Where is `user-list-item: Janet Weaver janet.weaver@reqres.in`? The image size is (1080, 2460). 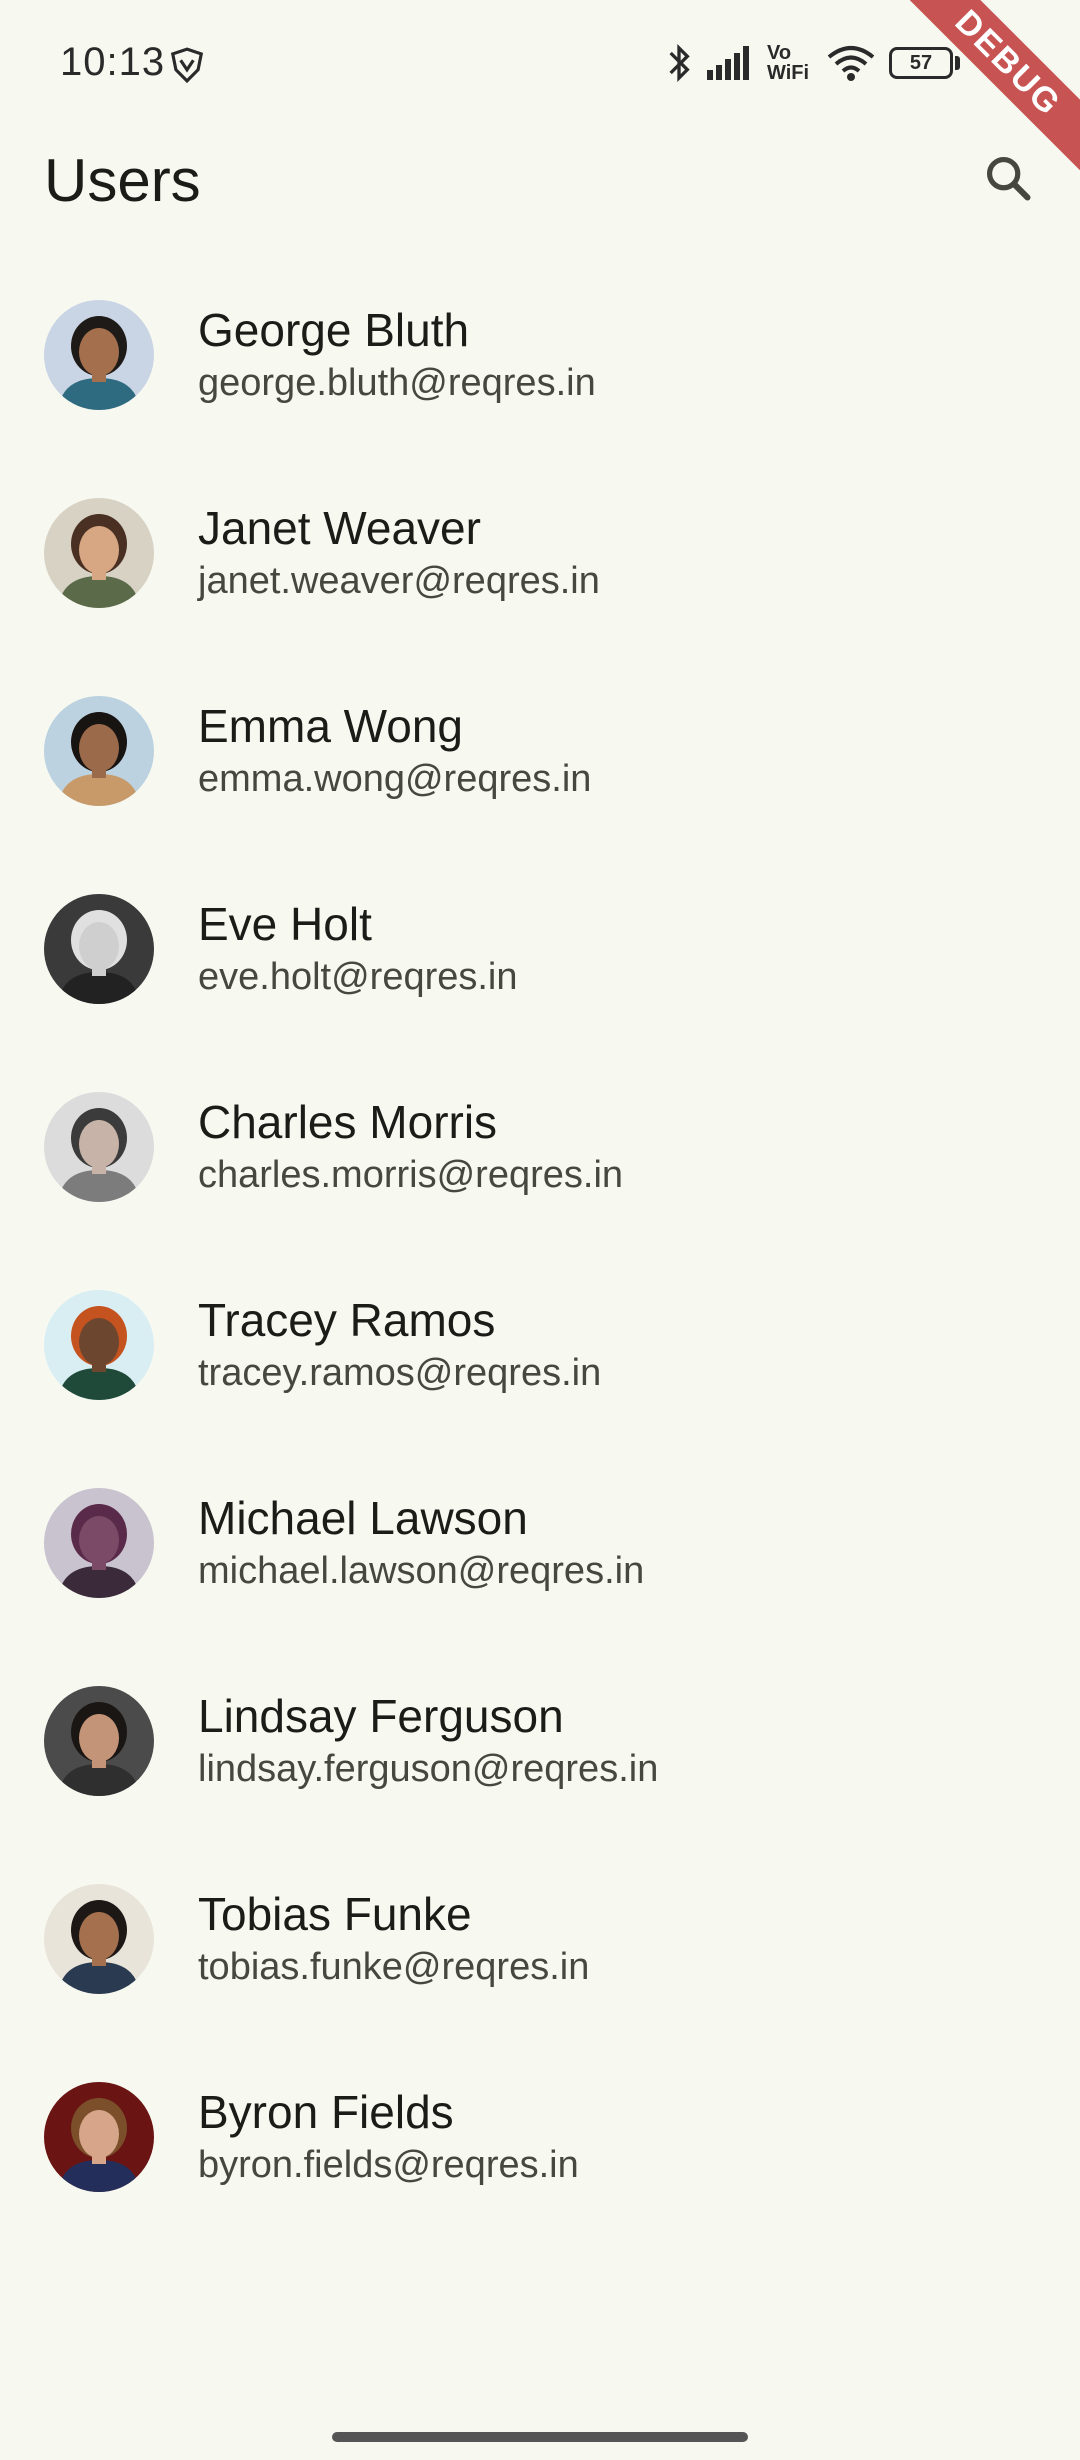
user-list-item: Janet Weaver janet.weaver@reqres.in is located at coordinates (540, 561).